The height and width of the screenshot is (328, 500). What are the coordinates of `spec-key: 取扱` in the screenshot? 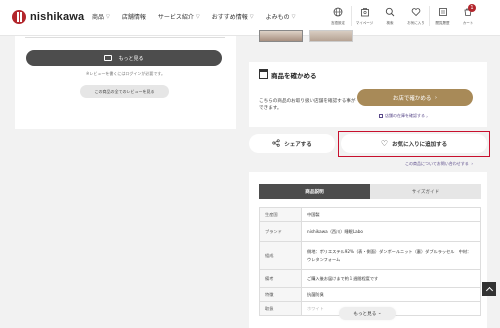 It's located at (280, 308).